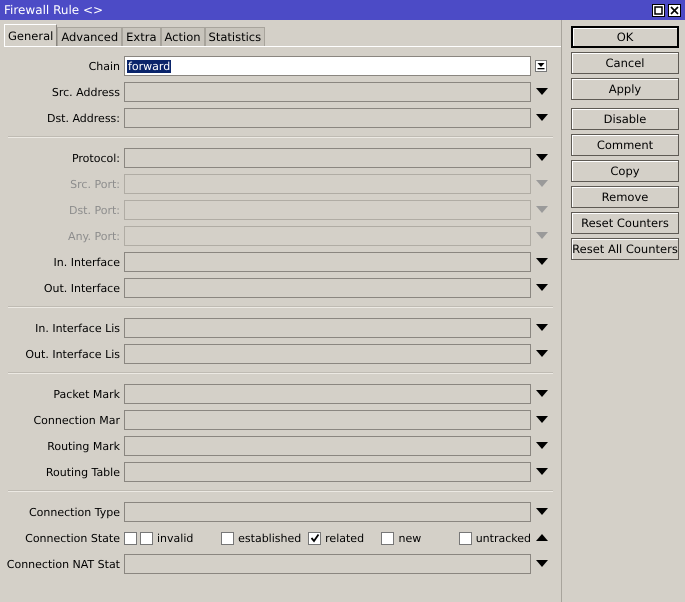 Image resolution: width=685 pixels, height=602 pixels. I want to click on dialog-button: OK, so click(625, 37).